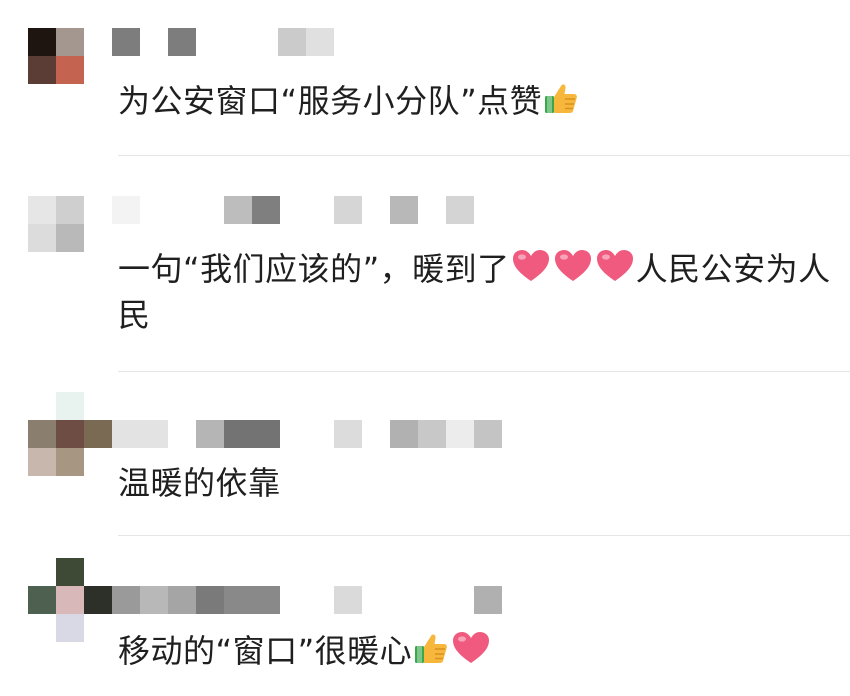  I want to click on comment-text: 为公安窗口“服务小分队”点赞, so click(478, 101).